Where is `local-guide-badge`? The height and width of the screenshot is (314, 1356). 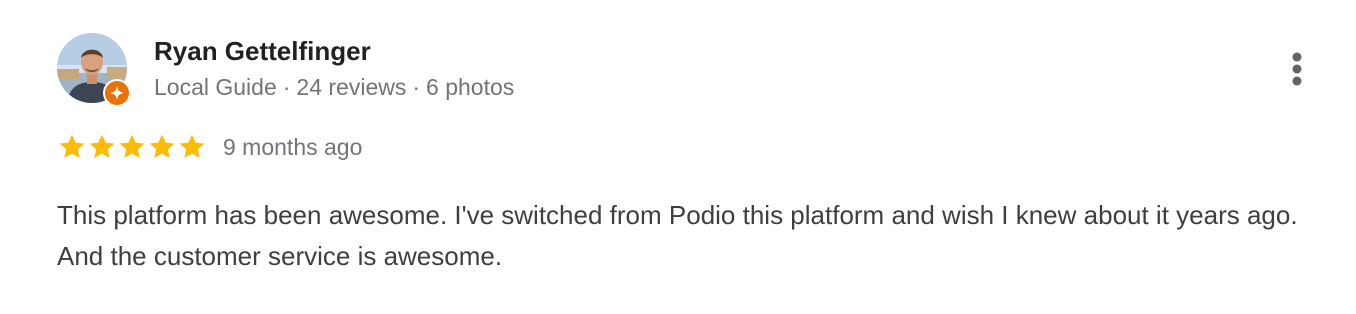
local-guide-badge is located at coordinates (117, 93).